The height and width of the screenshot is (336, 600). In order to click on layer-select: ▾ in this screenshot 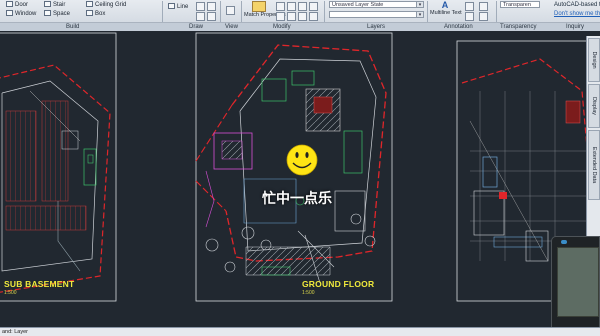, I will do `click(376, 14)`.